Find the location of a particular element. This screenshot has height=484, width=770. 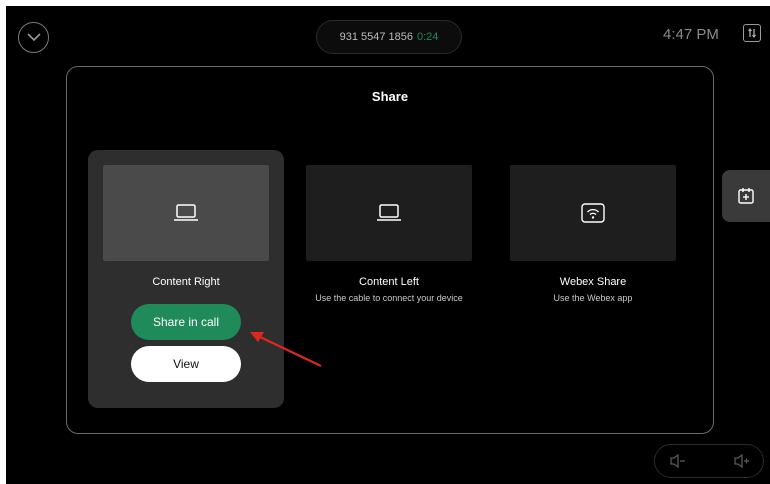

call-timer: 0:24 is located at coordinates (428, 37).